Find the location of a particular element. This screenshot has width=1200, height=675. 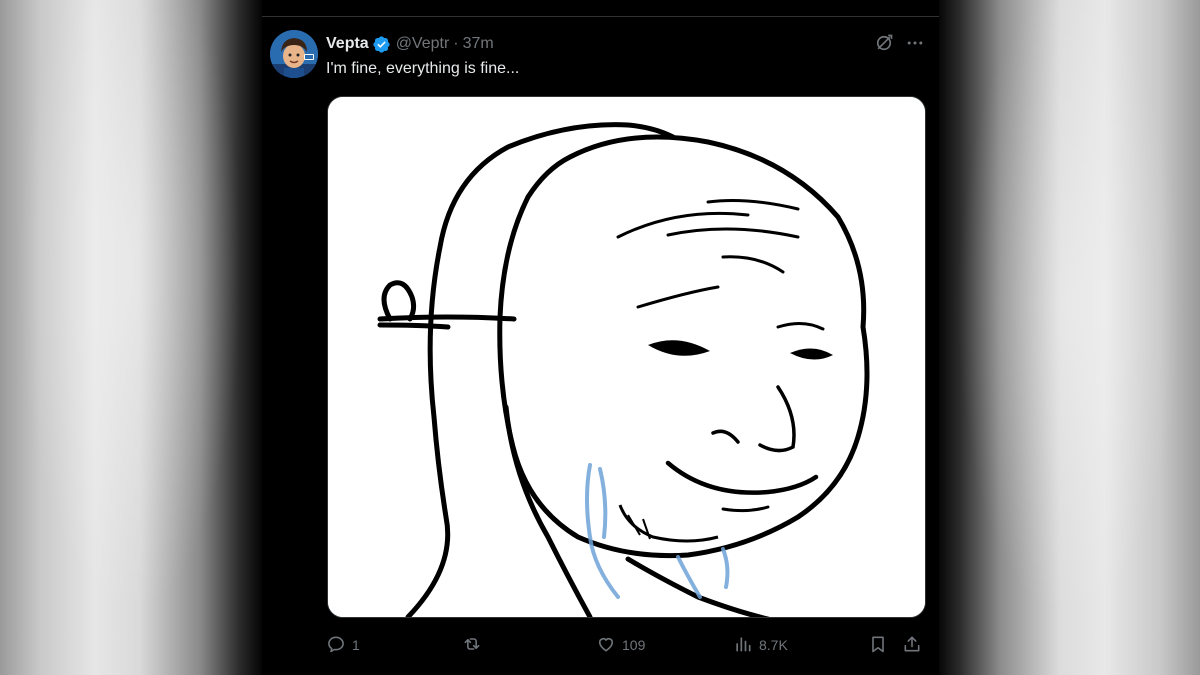

tweet-header: Vepta @Veptr · 37m is located at coordinates (410, 44).